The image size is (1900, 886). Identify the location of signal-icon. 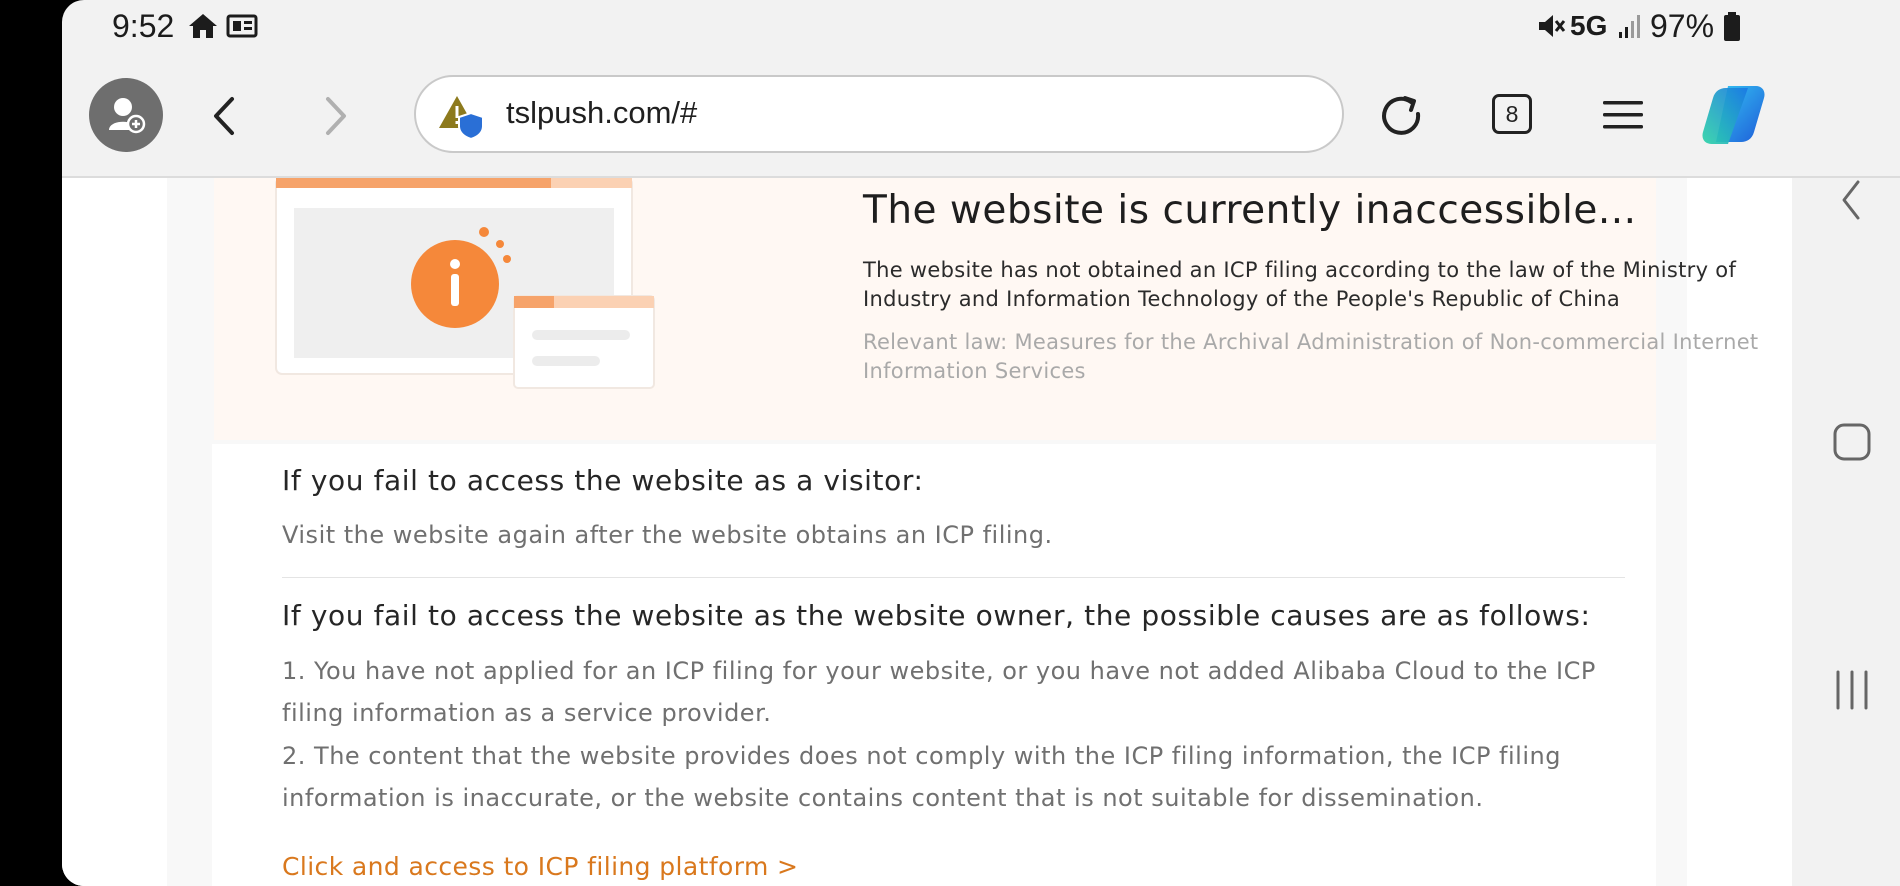
(1629, 26).